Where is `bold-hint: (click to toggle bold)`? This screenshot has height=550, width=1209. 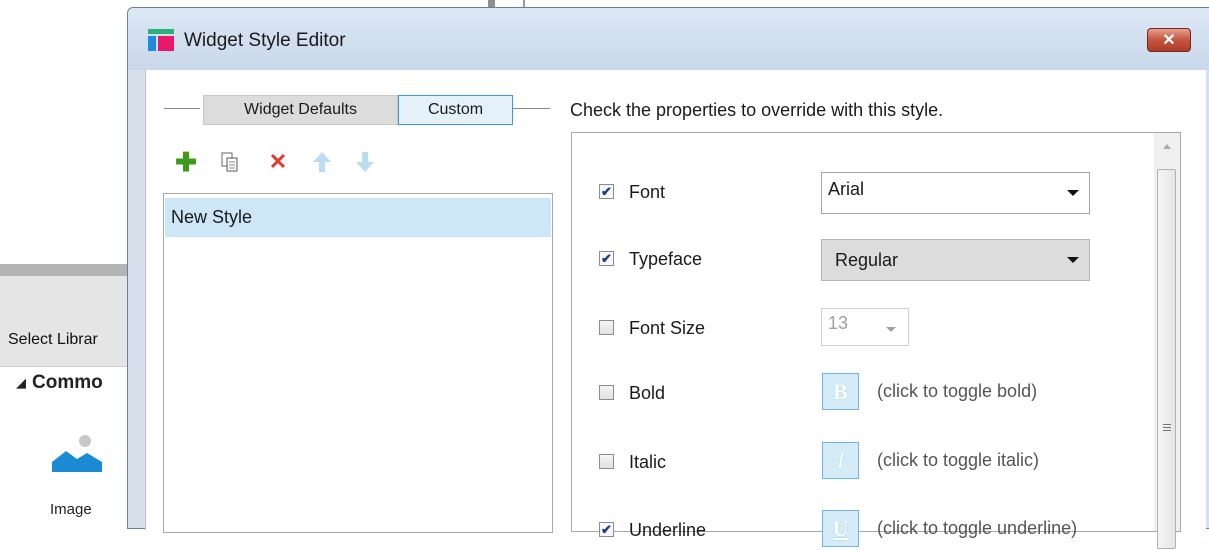
bold-hint: (click to toggle bold) is located at coordinates (957, 391).